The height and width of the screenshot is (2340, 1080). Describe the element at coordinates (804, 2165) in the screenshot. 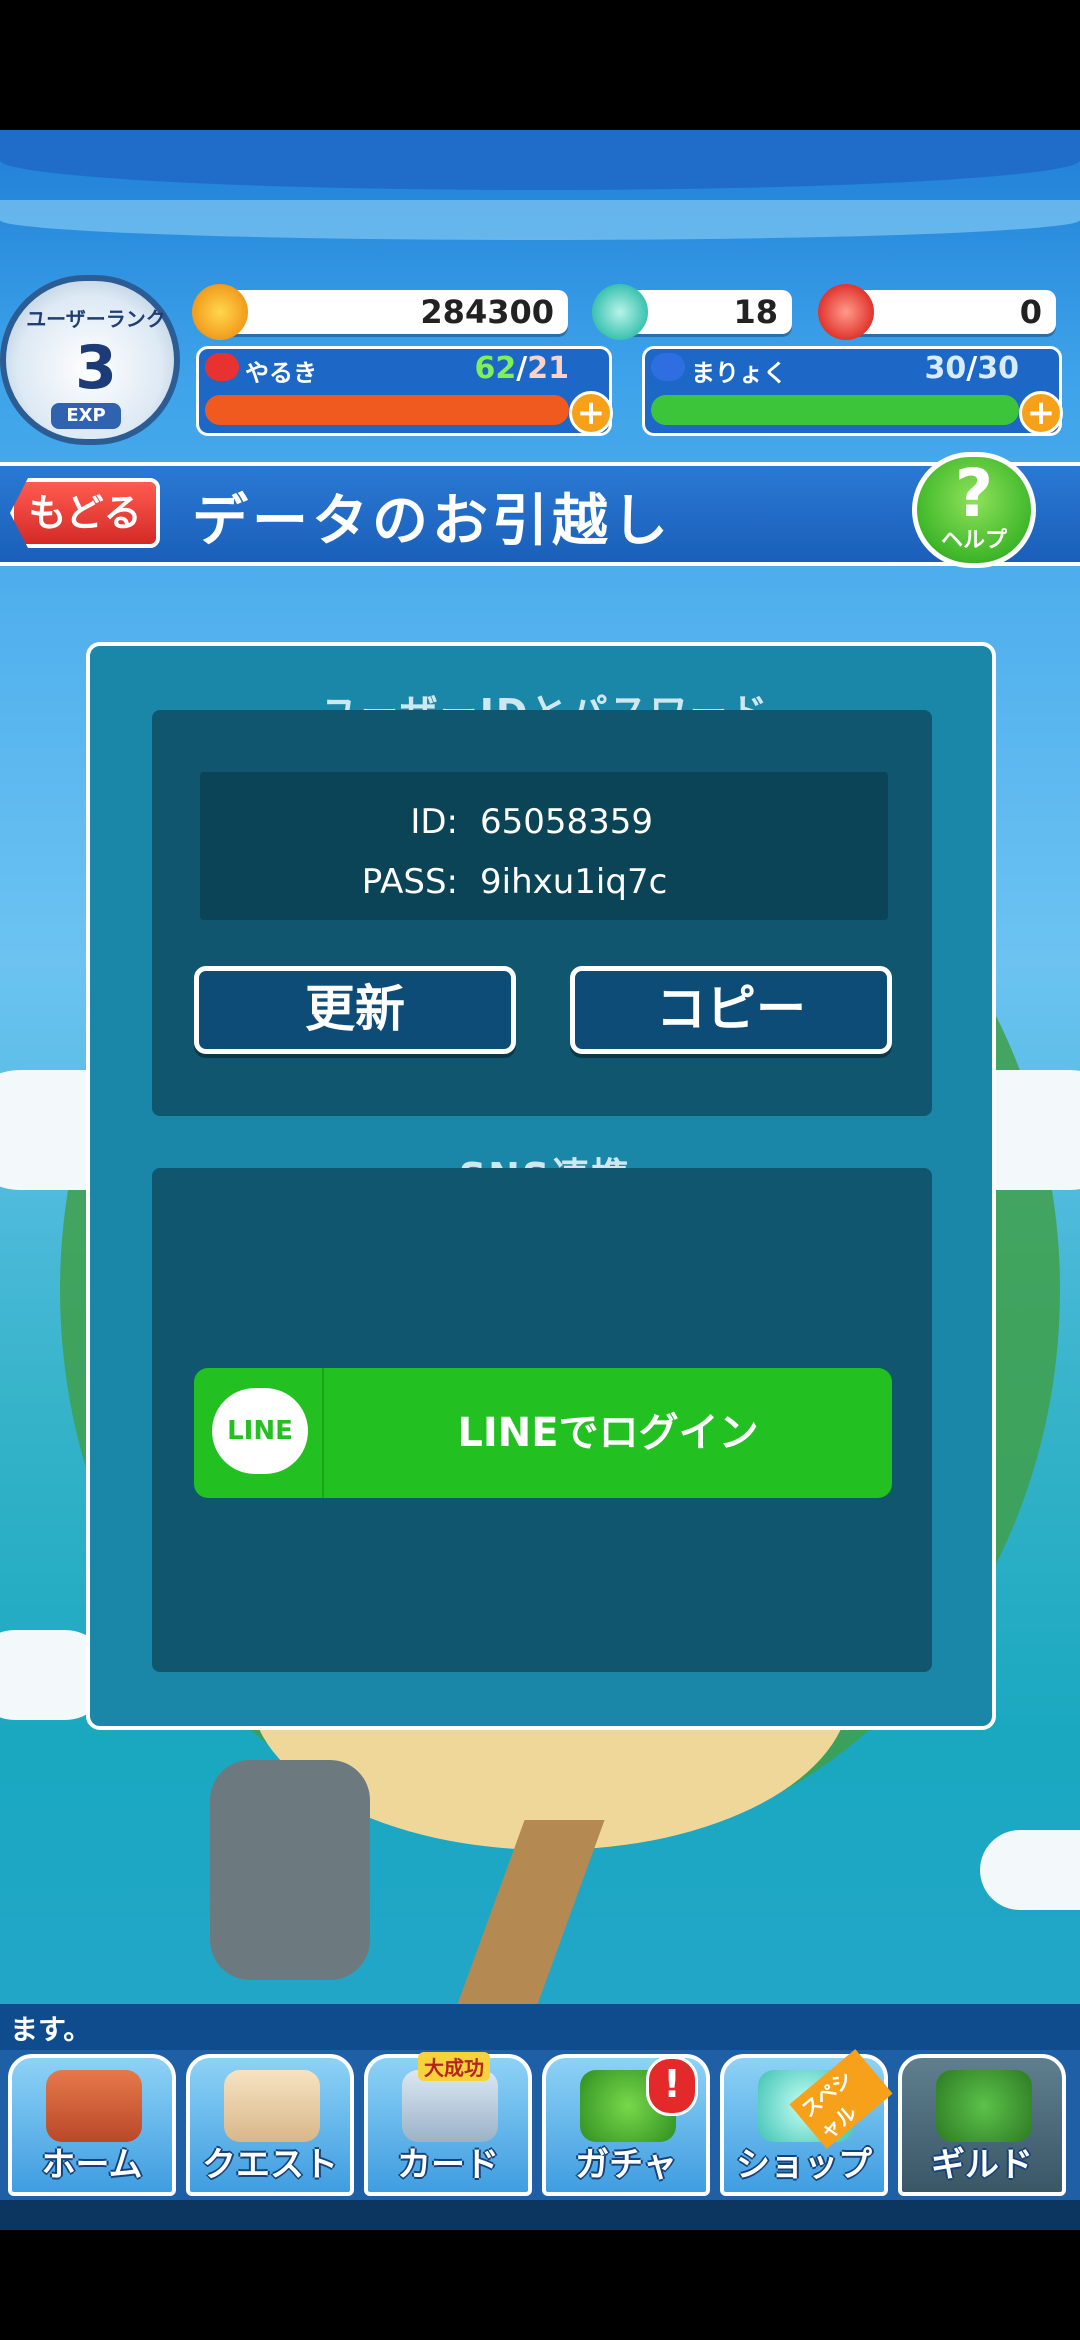

I see `tab-shop-label: ショップ` at that location.